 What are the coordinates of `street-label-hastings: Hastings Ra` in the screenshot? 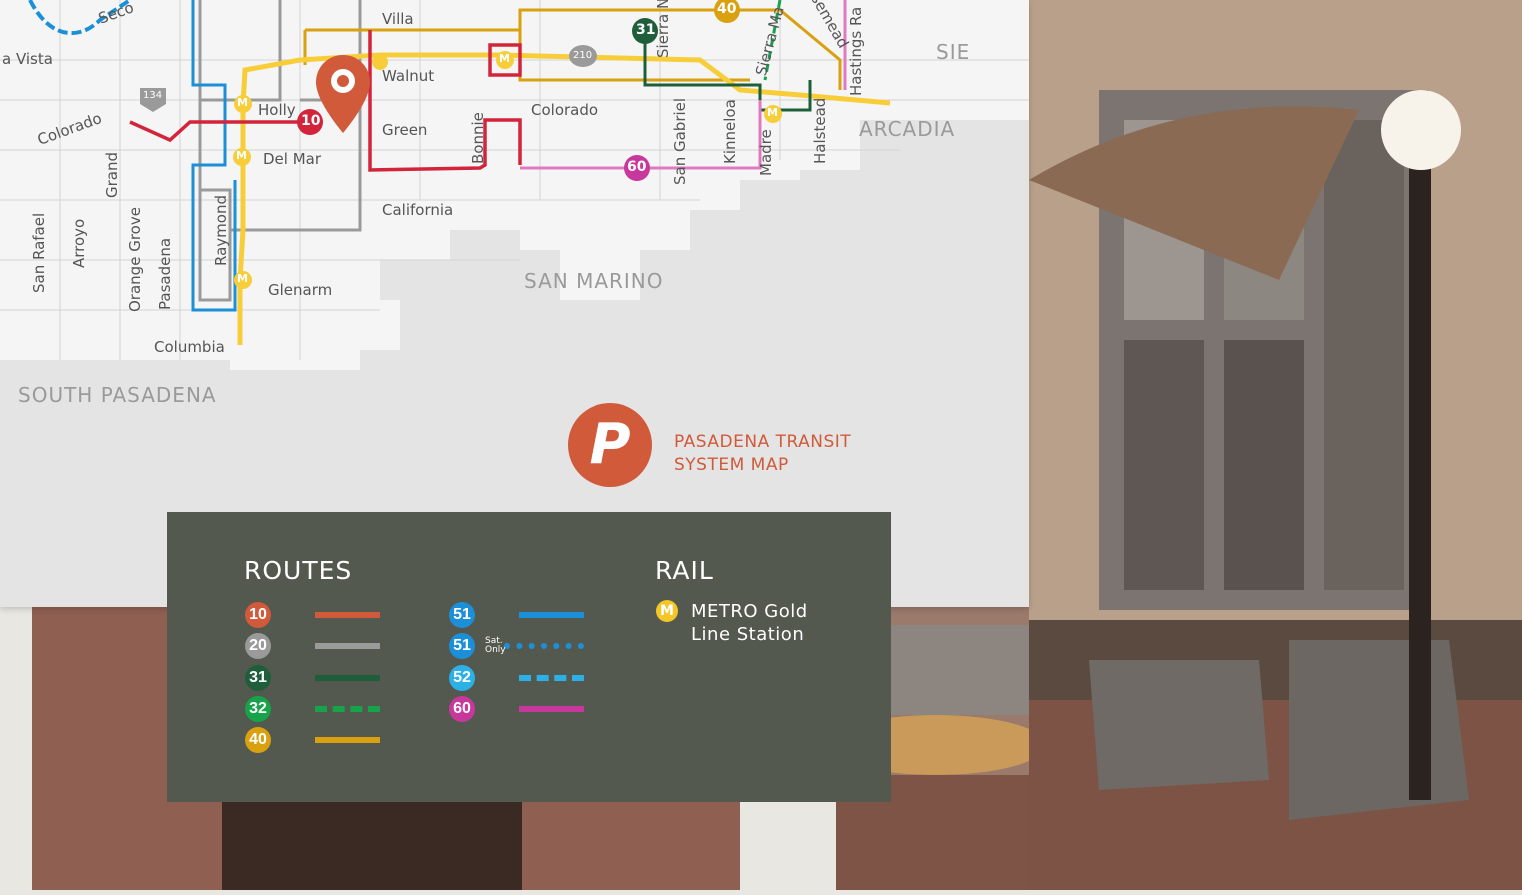 It's located at (856, 51).